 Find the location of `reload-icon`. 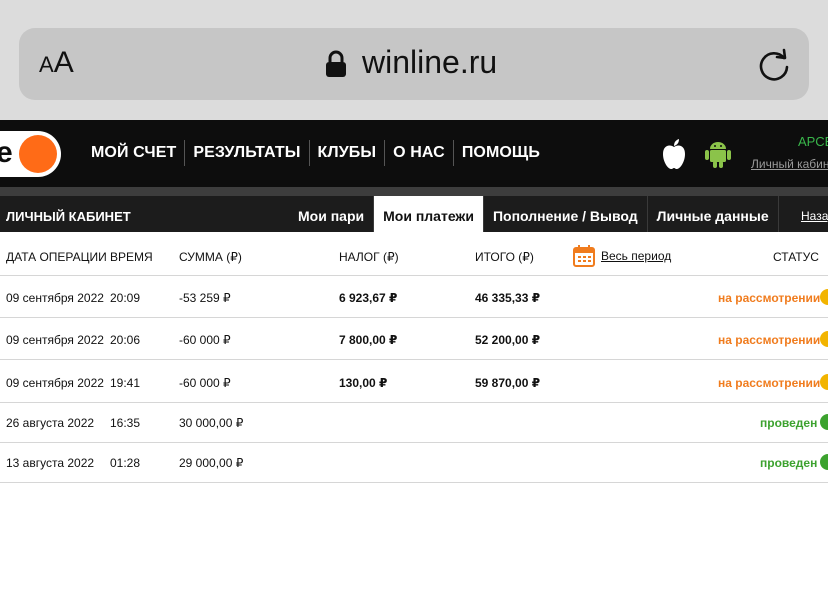

reload-icon is located at coordinates (774, 65).